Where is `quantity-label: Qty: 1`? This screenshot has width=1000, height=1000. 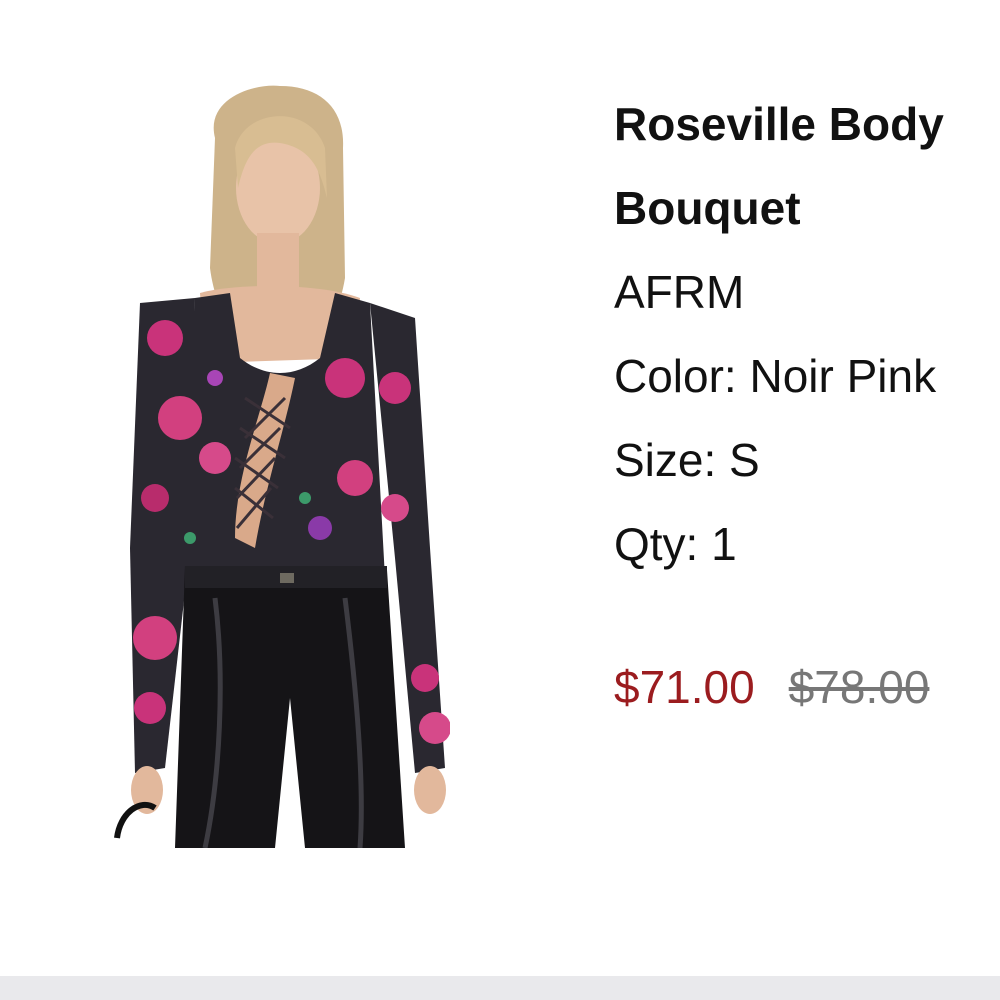
quantity-label: Qty: 1 is located at coordinates (675, 544).